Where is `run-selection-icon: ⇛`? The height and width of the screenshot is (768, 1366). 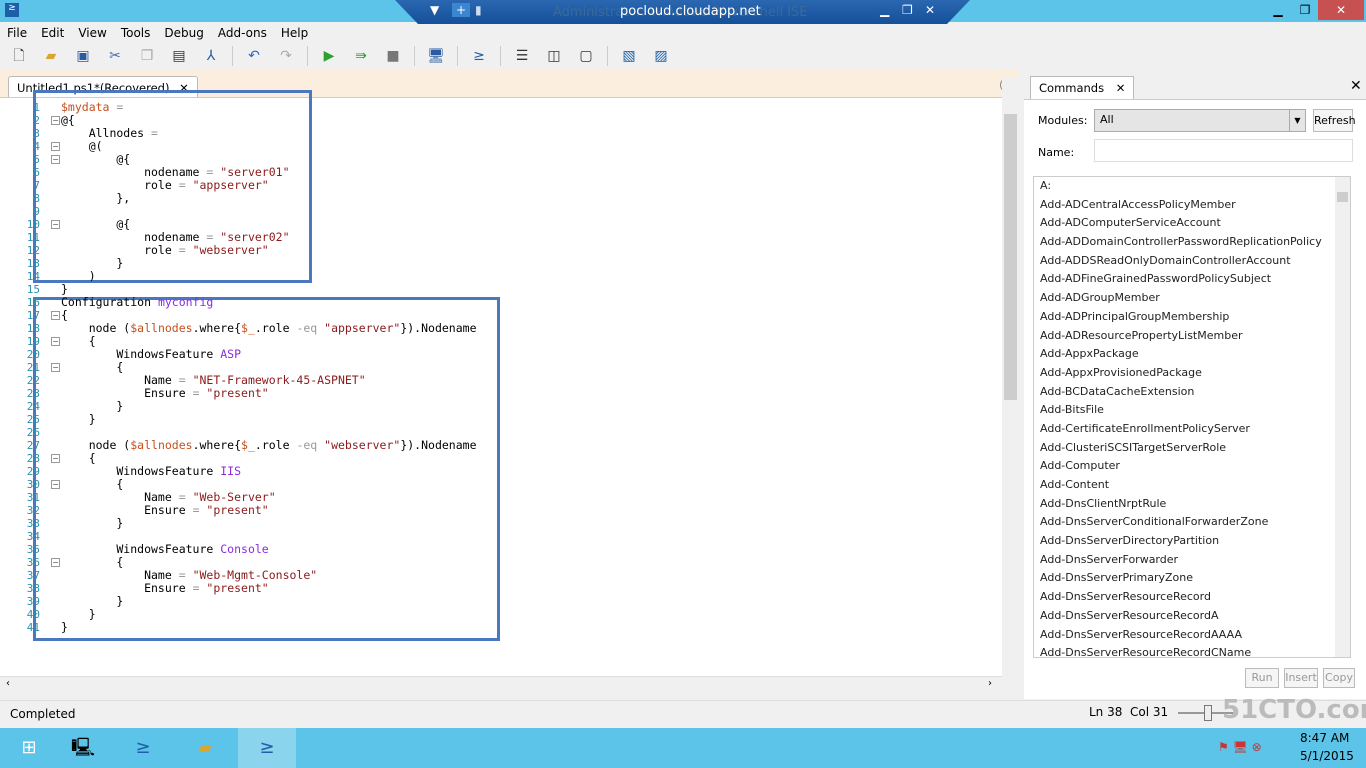
run-selection-icon: ⇛ is located at coordinates (361, 56).